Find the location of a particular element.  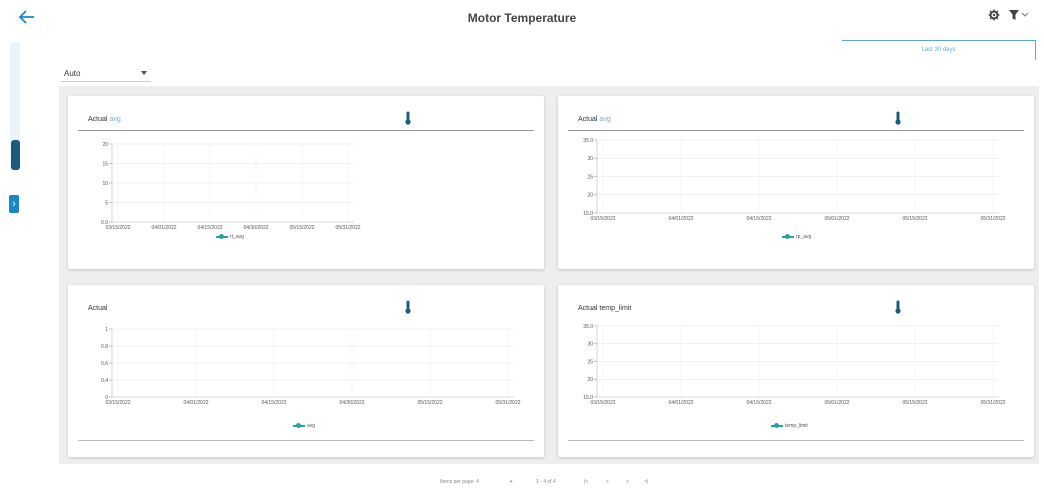

page-title: Motor Temperature is located at coordinates (522, 18).